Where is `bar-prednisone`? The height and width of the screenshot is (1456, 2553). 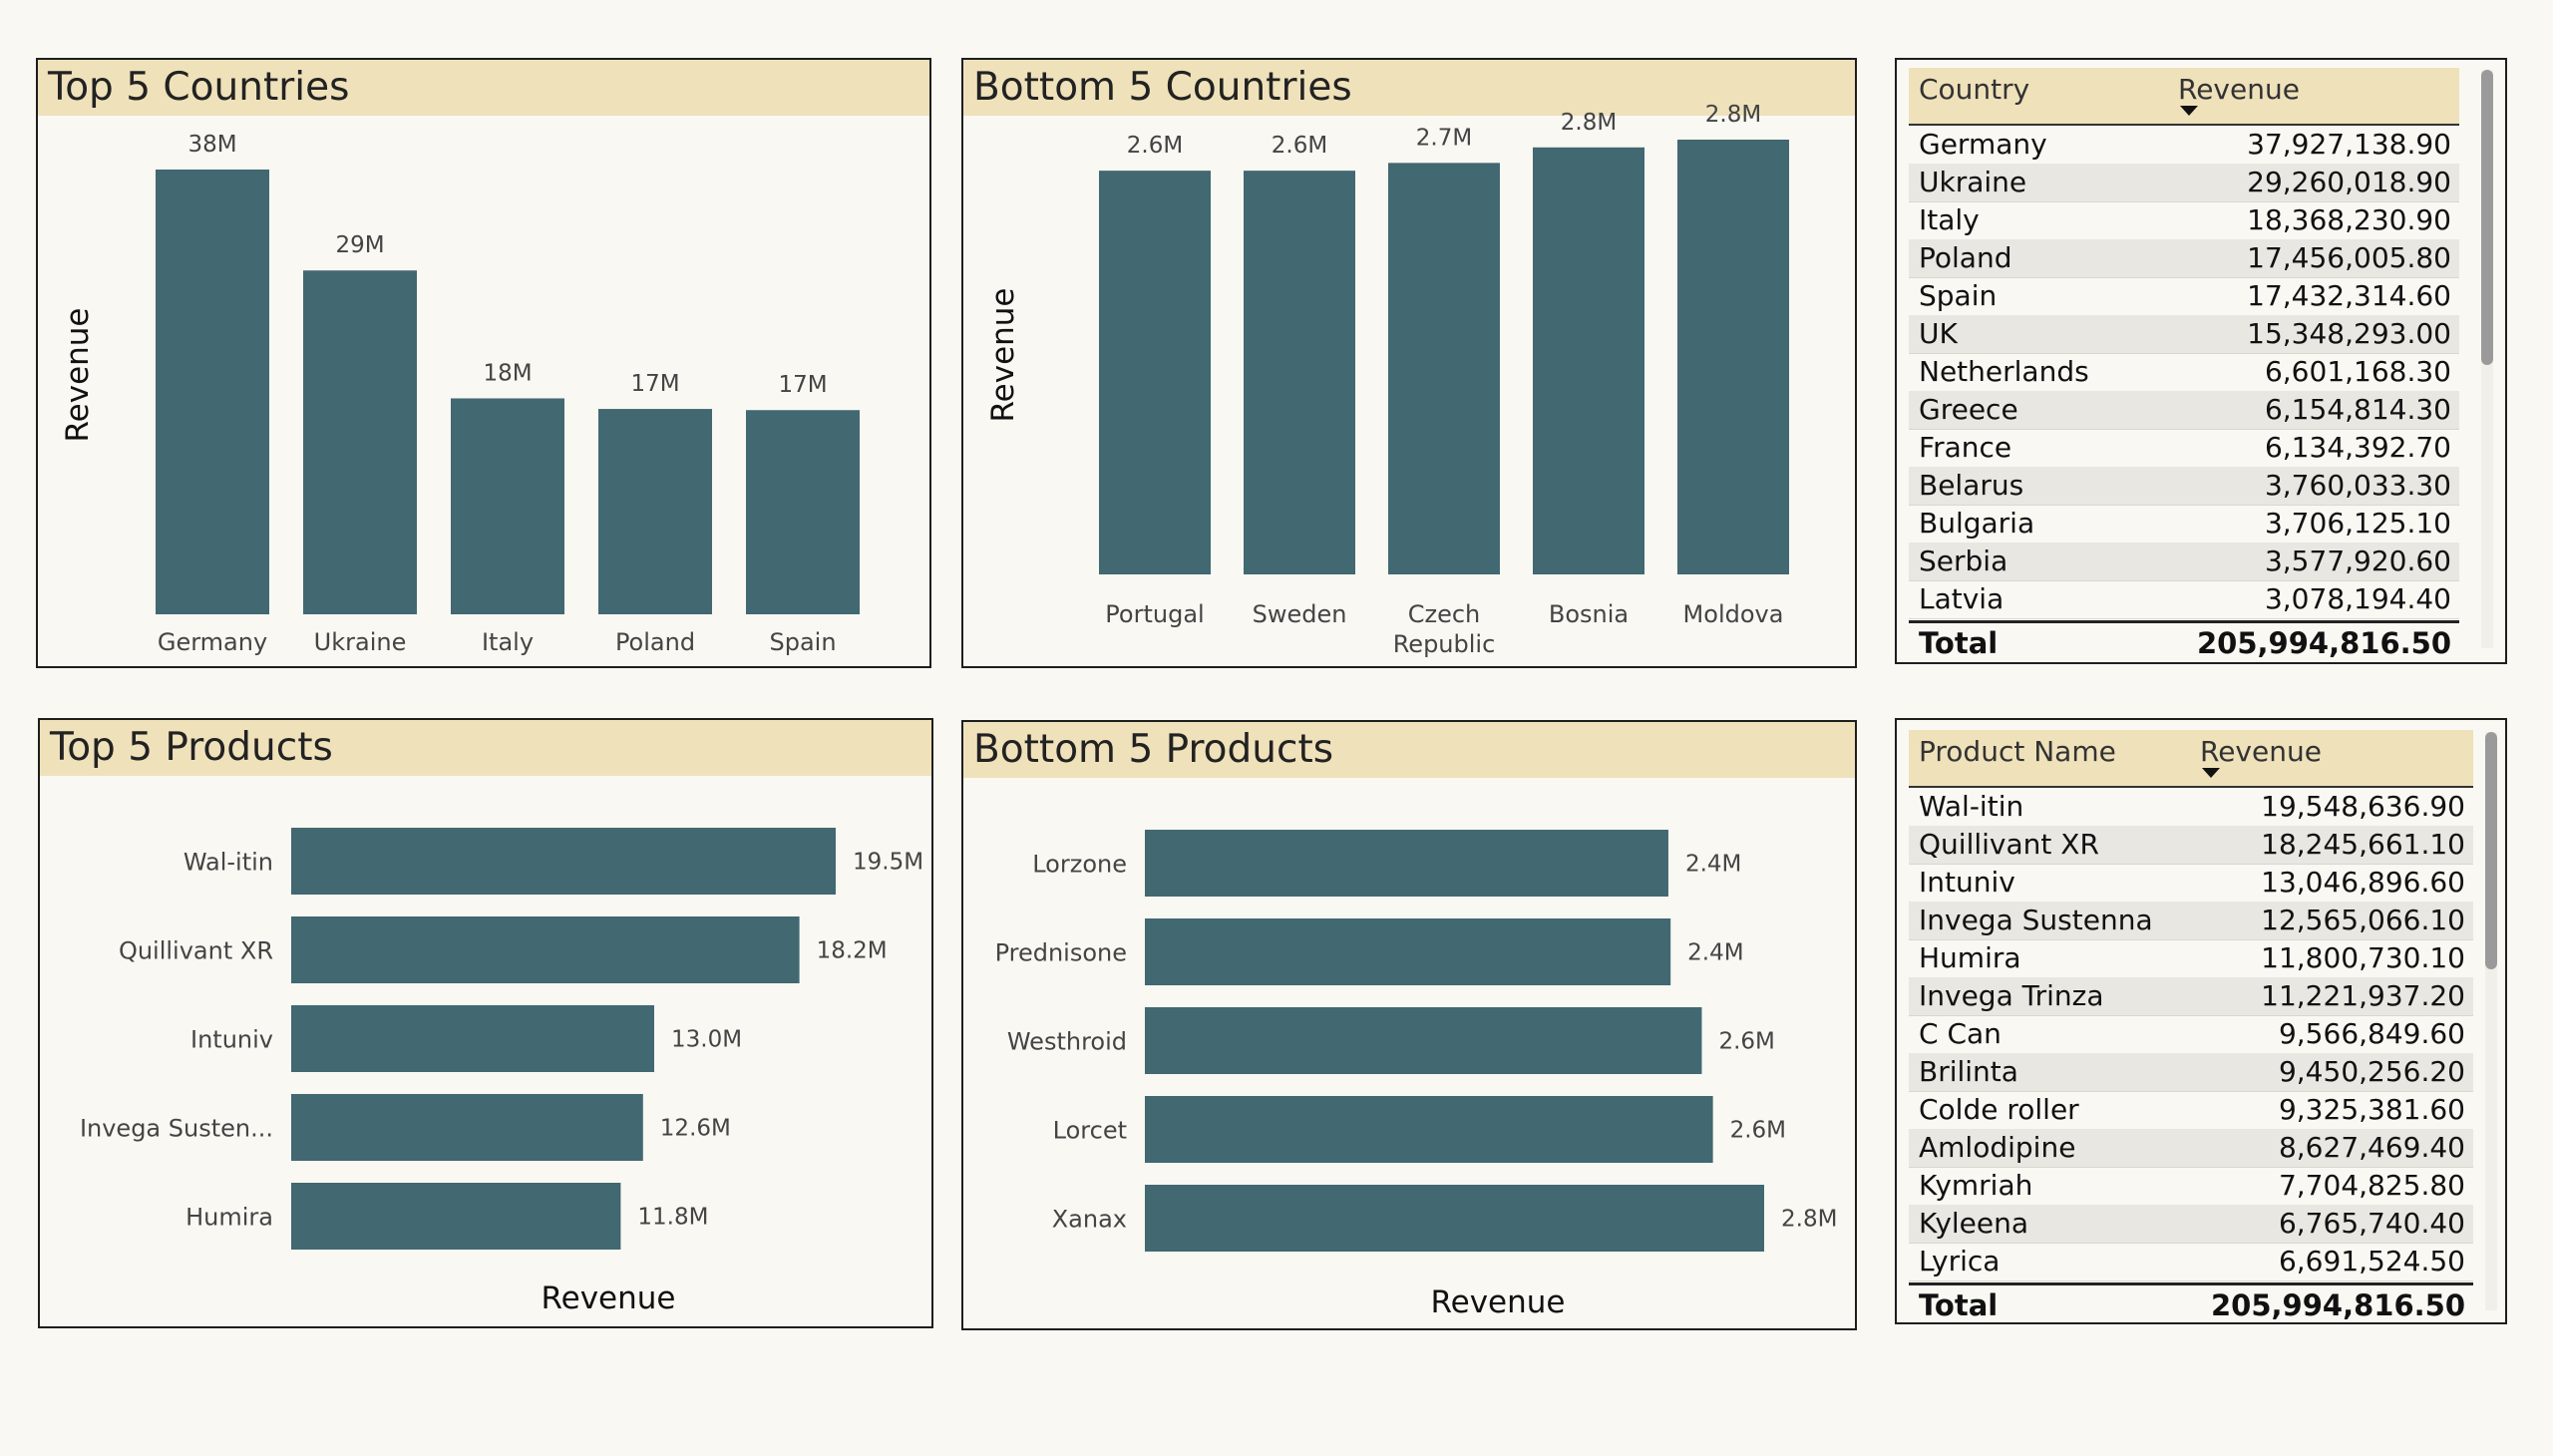
bar-prednisone is located at coordinates (1408, 951).